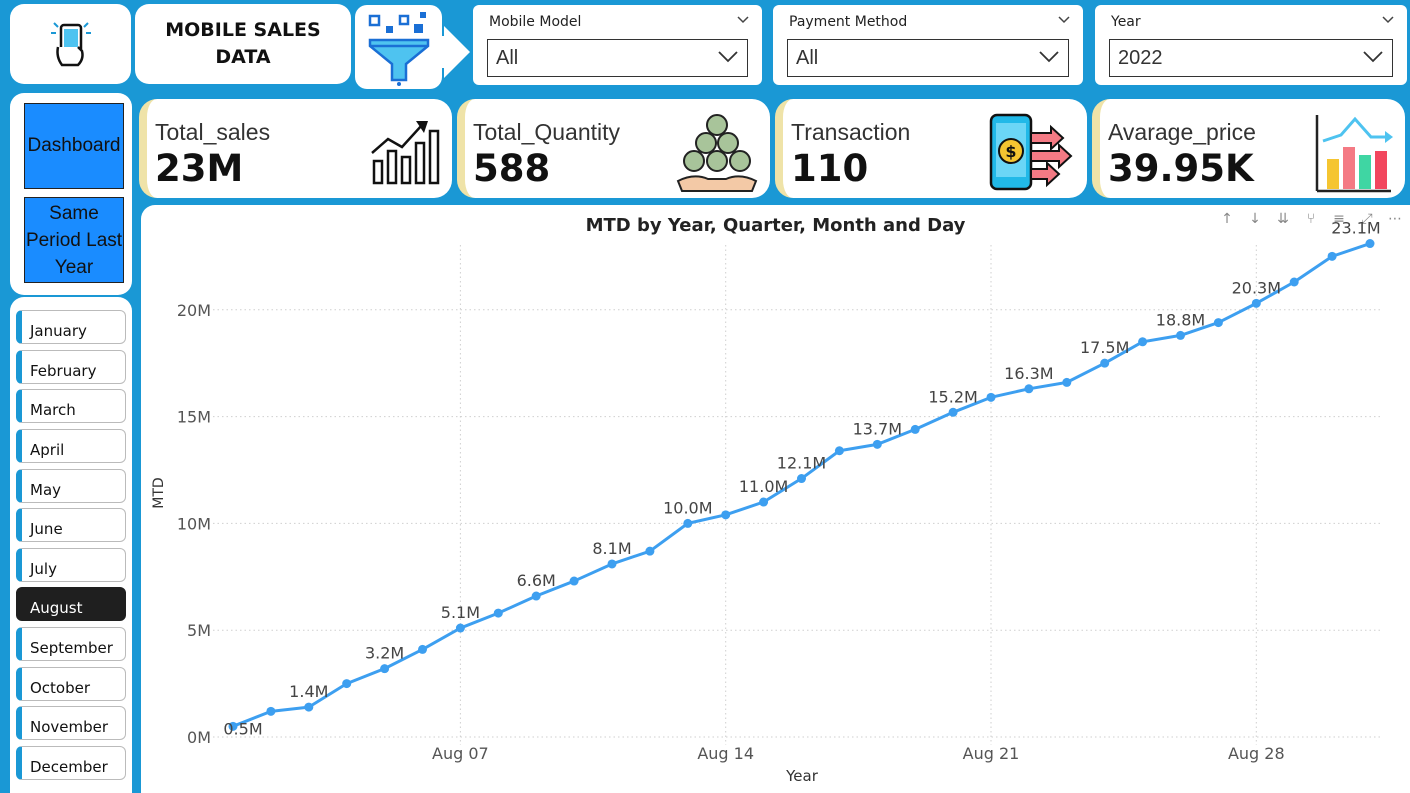 The height and width of the screenshot is (793, 1410). What do you see at coordinates (199, 630) in the screenshot?
I see `y-tick-label: 5M` at bounding box center [199, 630].